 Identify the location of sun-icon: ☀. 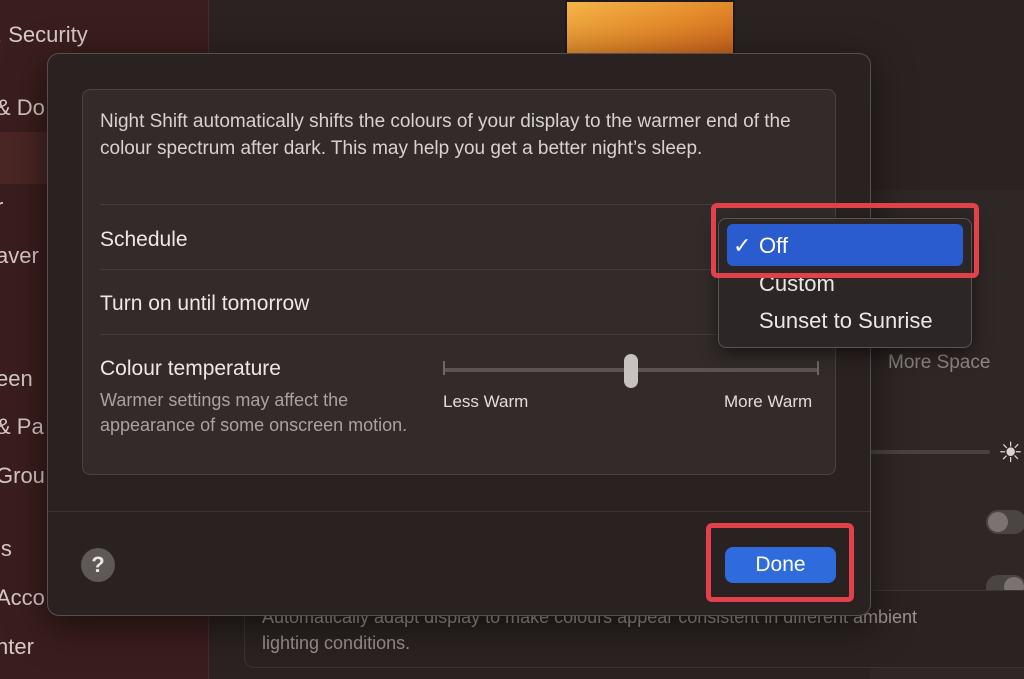
(1011, 452).